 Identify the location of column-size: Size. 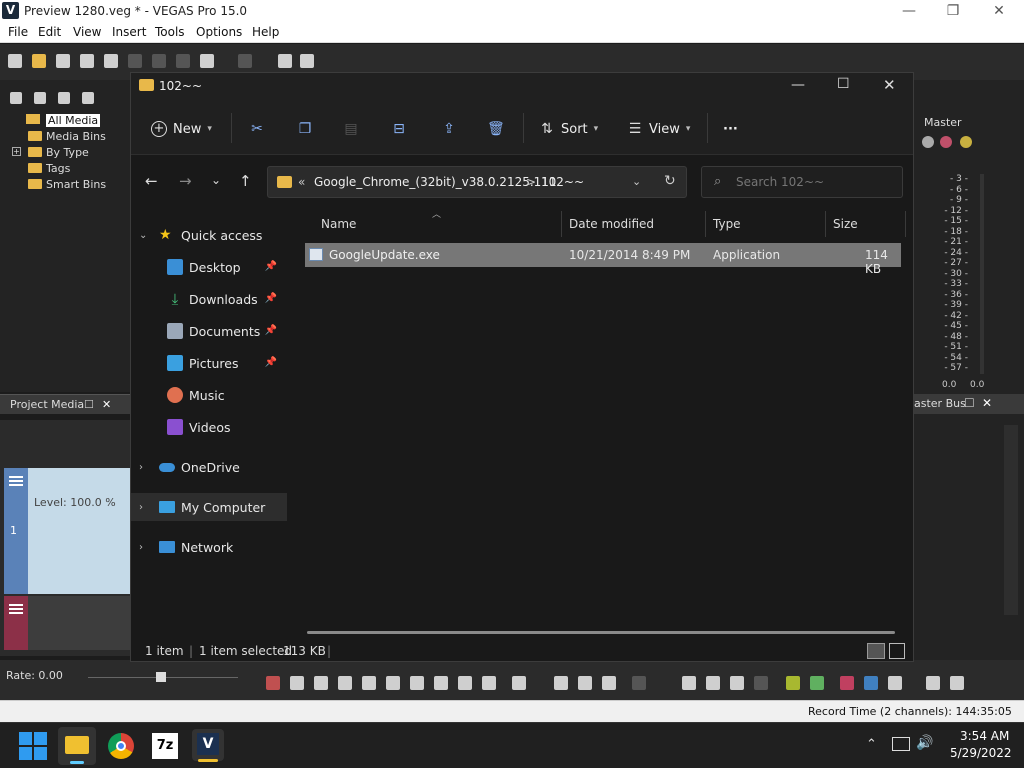
(845, 224).